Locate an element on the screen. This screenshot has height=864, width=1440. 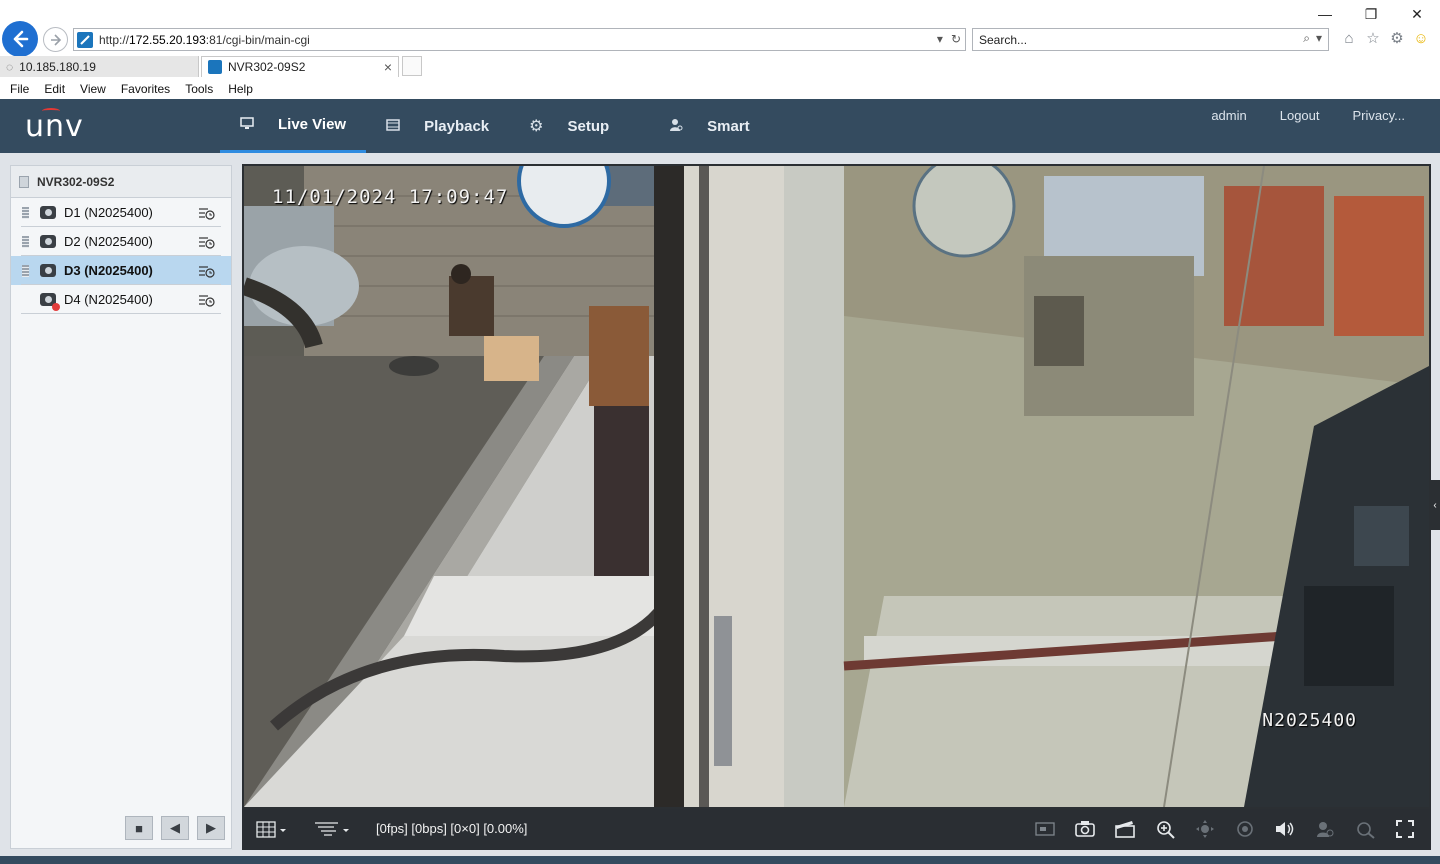
tab-label: 10.185.180.19 is located at coordinates (57, 66).